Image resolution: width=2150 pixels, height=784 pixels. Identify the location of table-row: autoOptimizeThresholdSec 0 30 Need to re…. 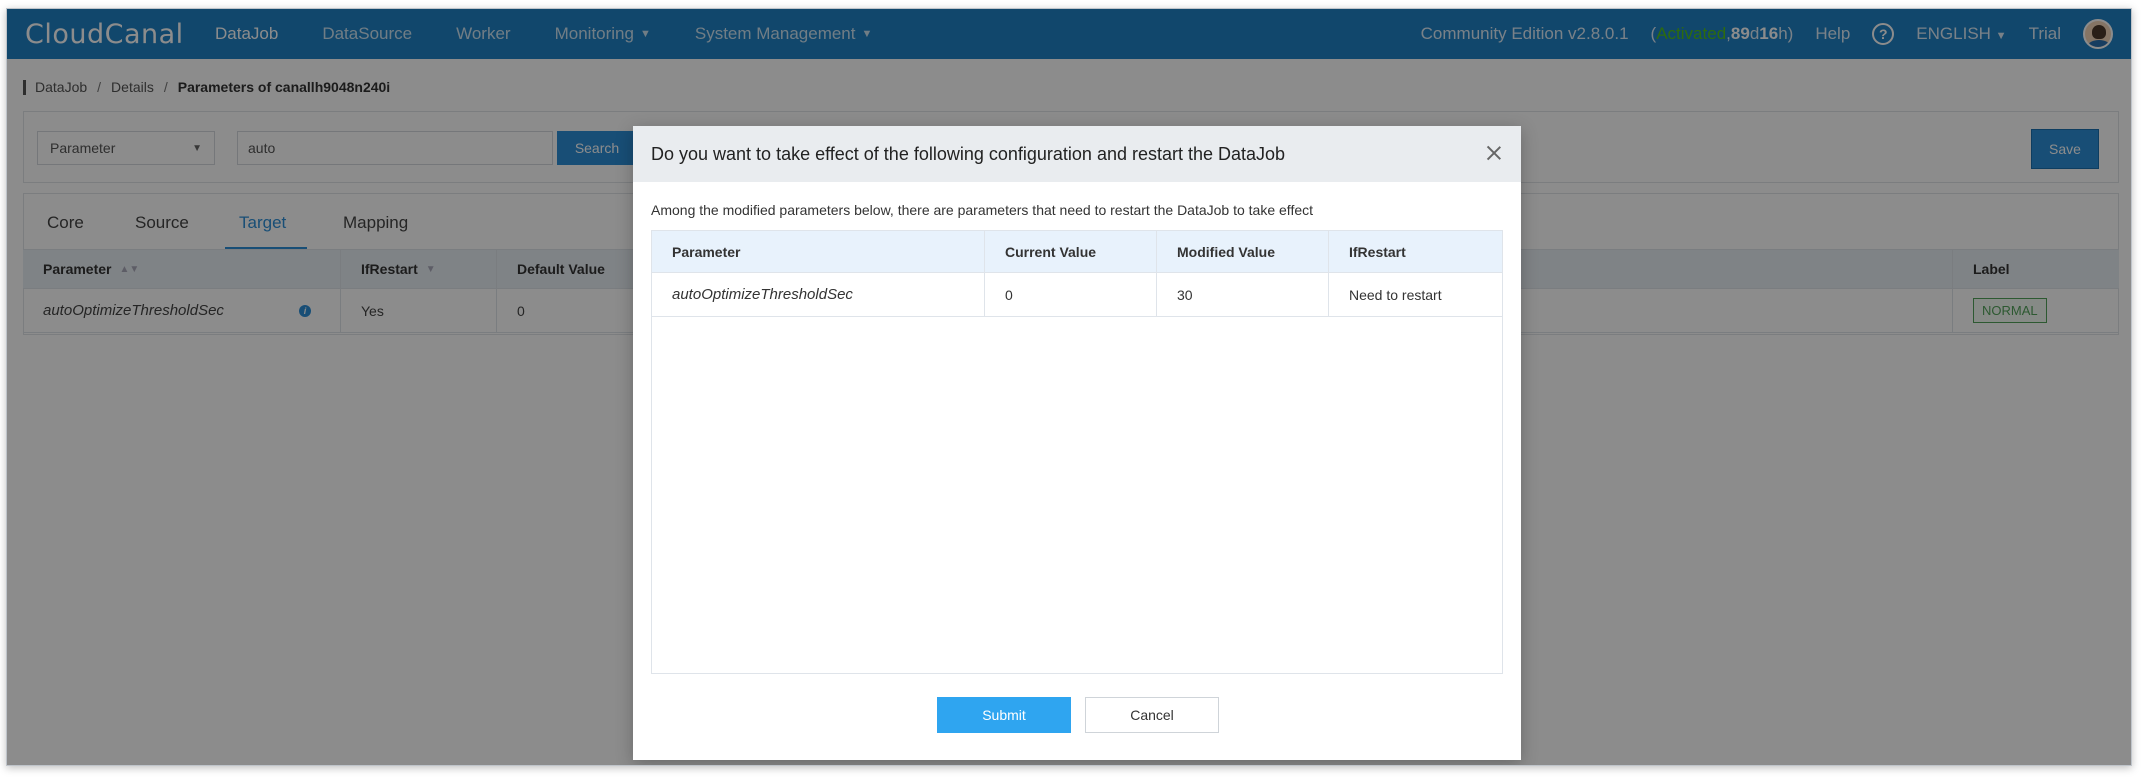
(1077, 295).